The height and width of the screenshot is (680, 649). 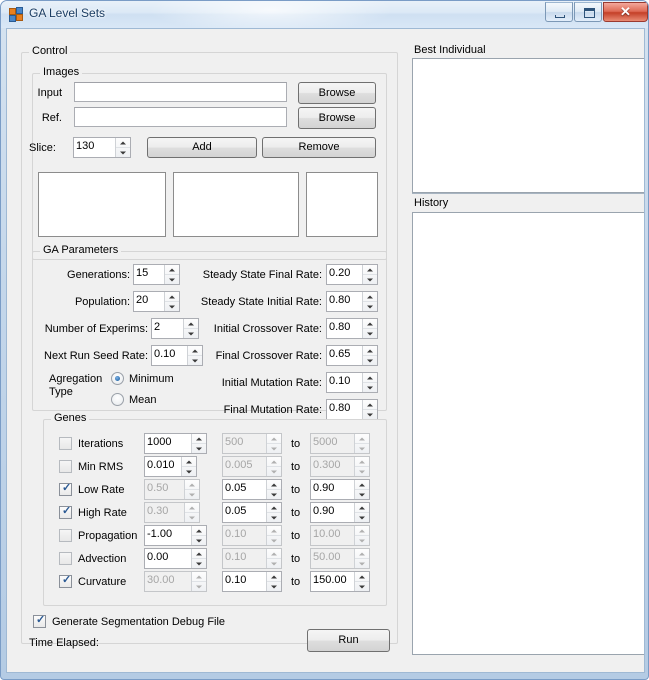 I want to click on steady-state-initial-rate-stepper: 0.80, so click(x=352, y=301).